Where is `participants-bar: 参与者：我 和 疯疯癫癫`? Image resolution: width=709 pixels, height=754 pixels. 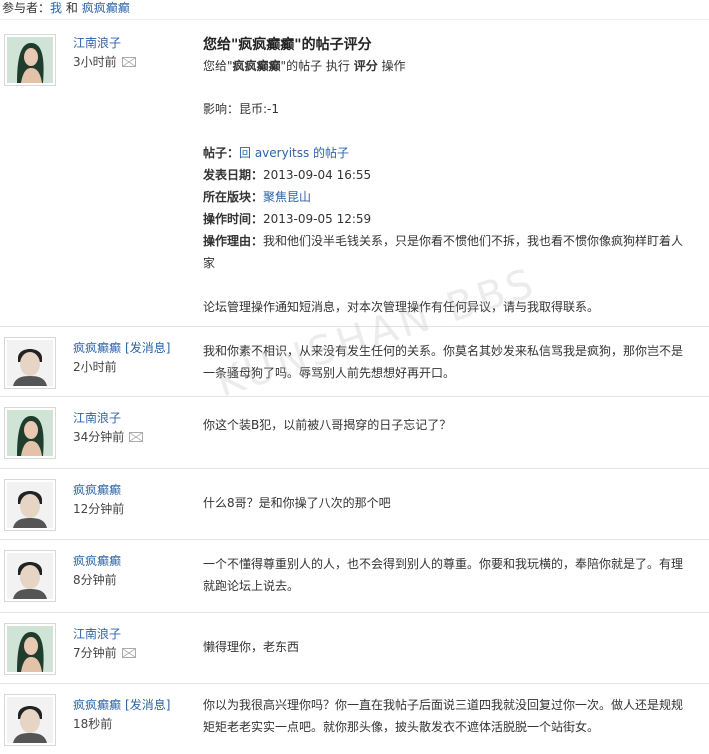 participants-bar: 参与者：我 和 疯疯癫癫 is located at coordinates (354, 10).